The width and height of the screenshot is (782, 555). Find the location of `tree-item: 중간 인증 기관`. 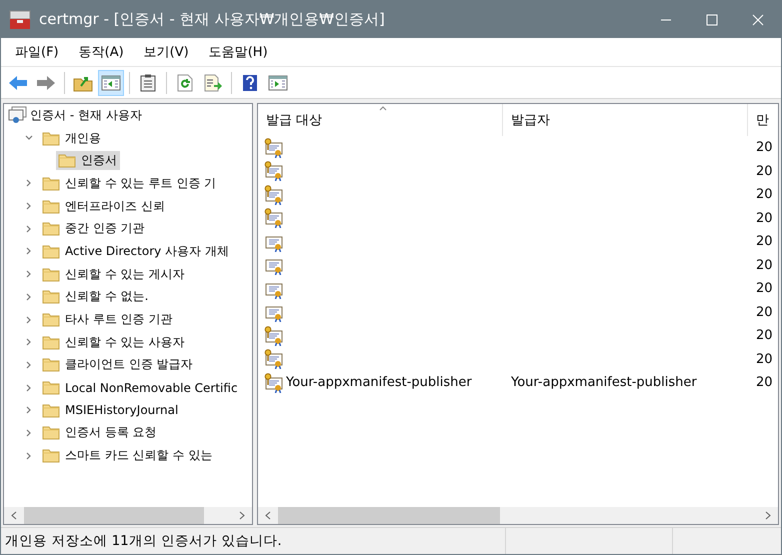

tree-item: 중간 인증 기관 is located at coordinates (94, 228).